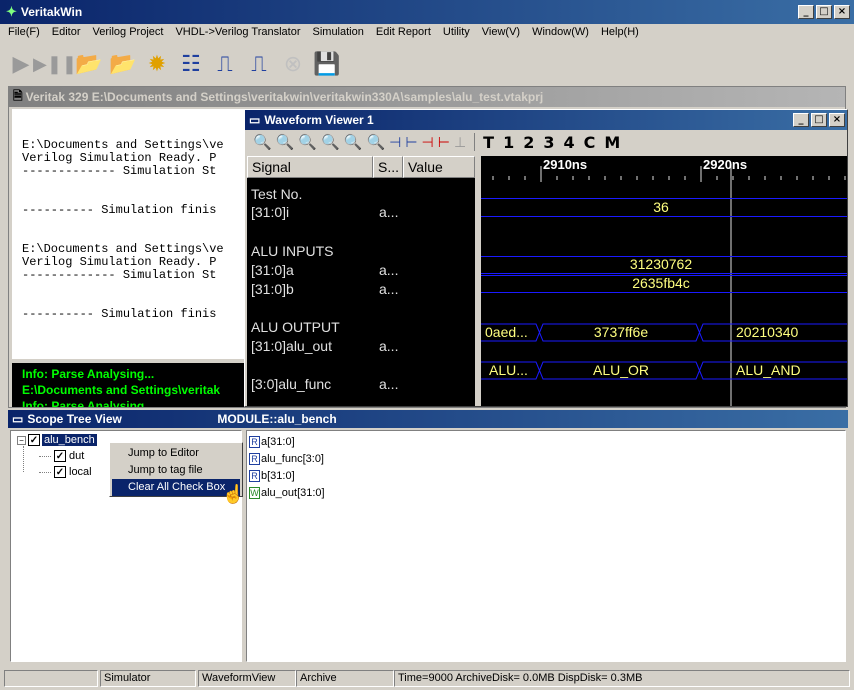  I want to click on signal-header: Signal, so click(310, 167).